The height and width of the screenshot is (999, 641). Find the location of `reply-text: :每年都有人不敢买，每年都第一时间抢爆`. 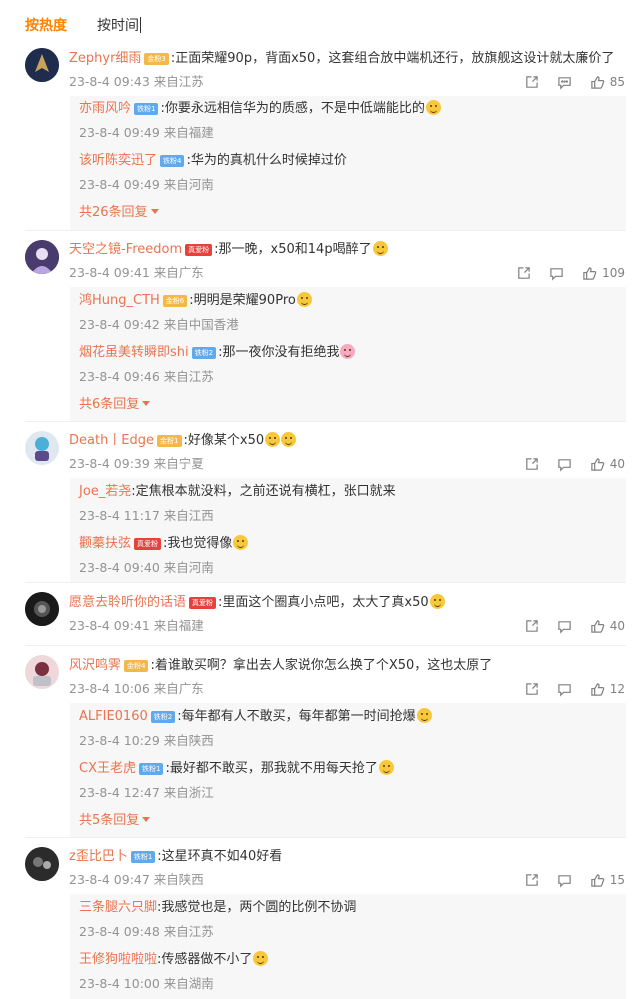

reply-text: :每年都有人不敢买，每年都第一时间抢爆 is located at coordinates (296, 716).